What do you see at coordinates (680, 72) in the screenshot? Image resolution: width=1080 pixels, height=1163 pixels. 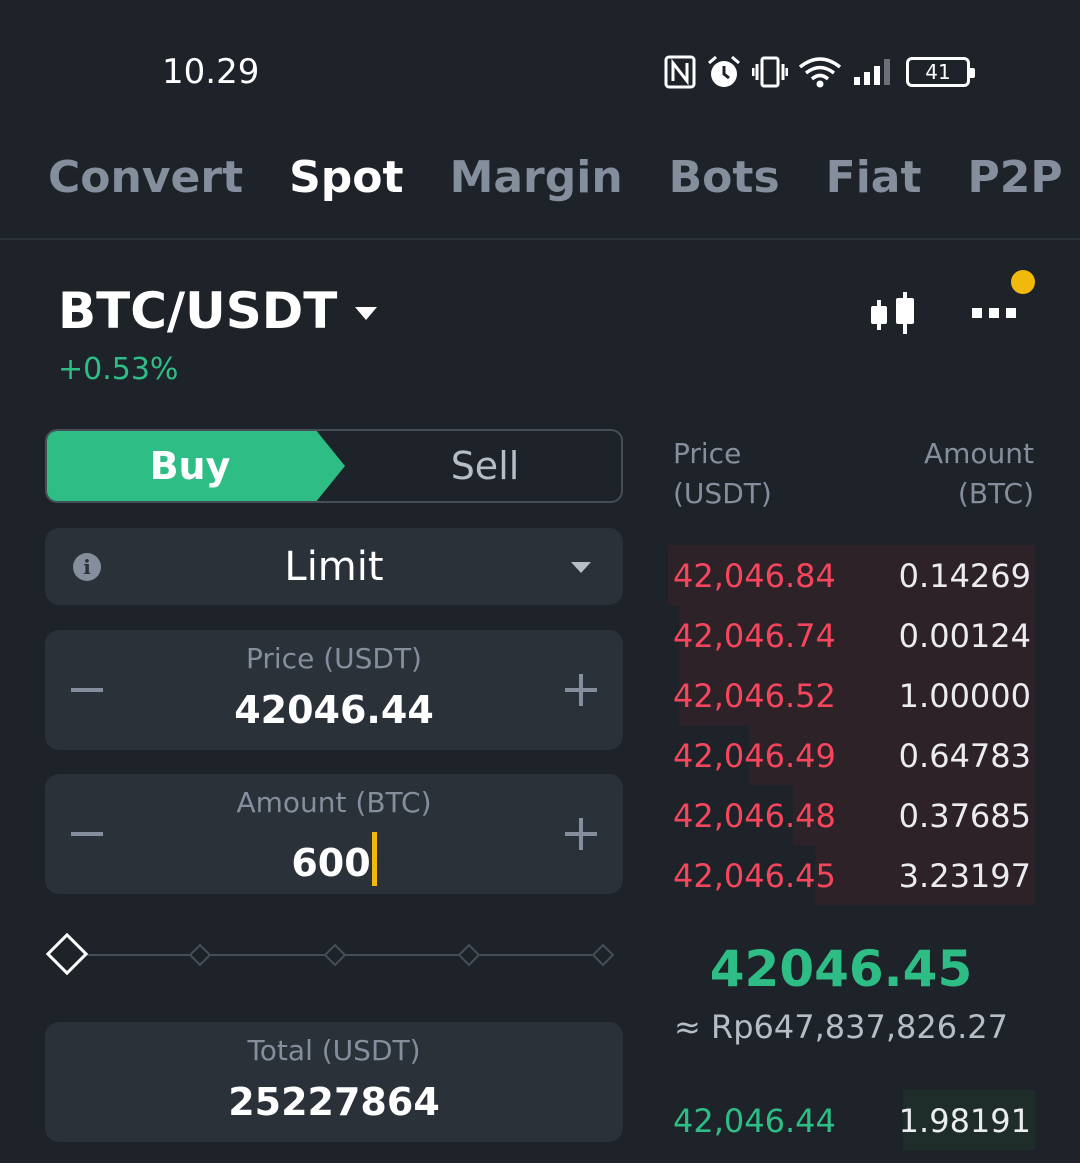 I see `nfc-icon` at bounding box center [680, 72].